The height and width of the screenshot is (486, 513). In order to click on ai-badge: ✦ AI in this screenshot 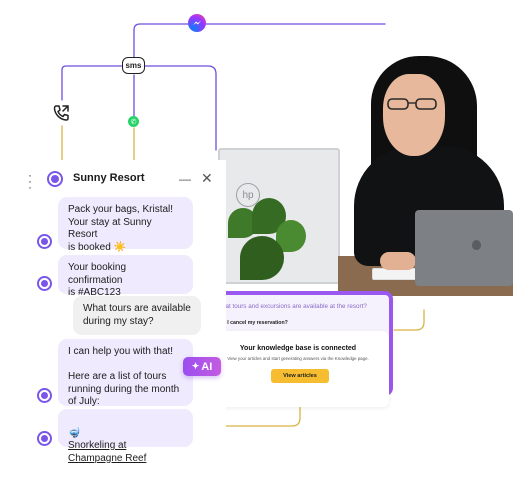, I will do `click(202, 366)`.